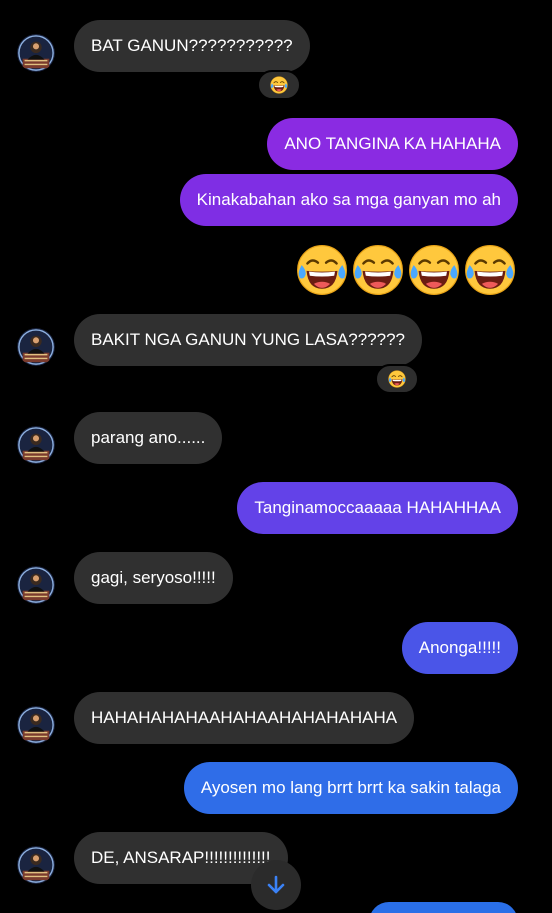 This screenshot has width=552, height=913. I want to click on arrow-down-icon, so click(276, 884).